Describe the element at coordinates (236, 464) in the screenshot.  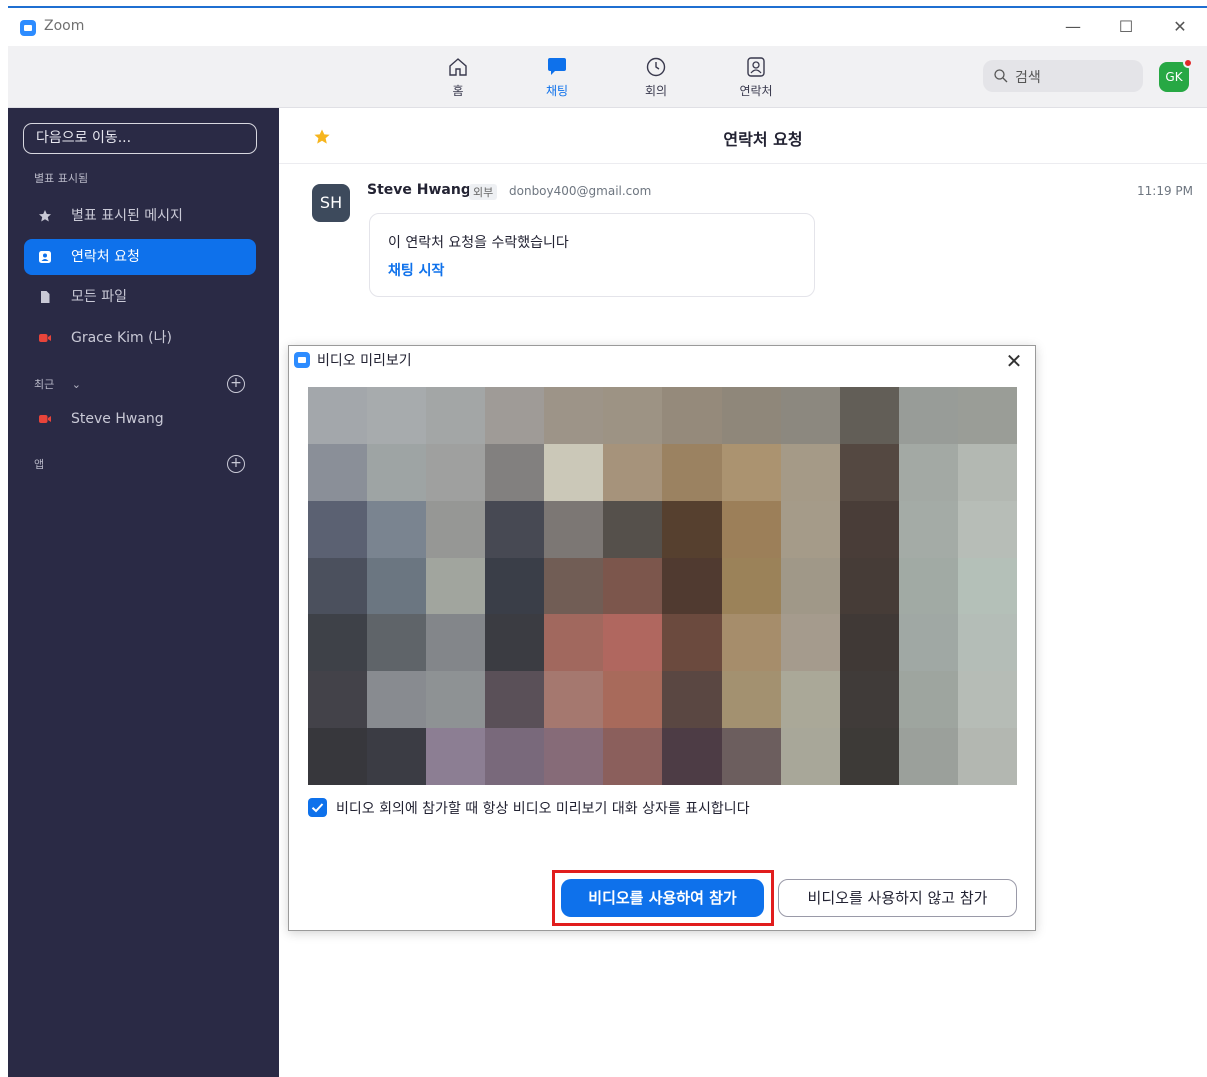
I see `add-app-button: +` at that location.